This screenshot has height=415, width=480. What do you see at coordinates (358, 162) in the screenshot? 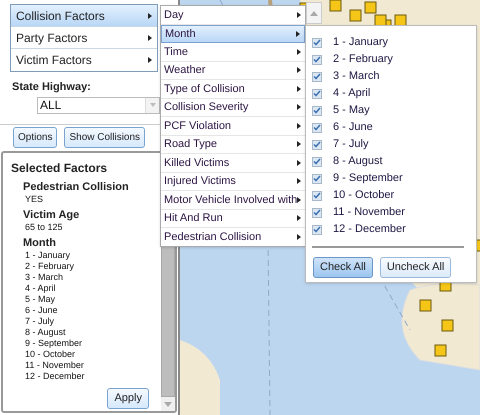
I see `month-label: 8 - August` at bounding box center [358, 162].